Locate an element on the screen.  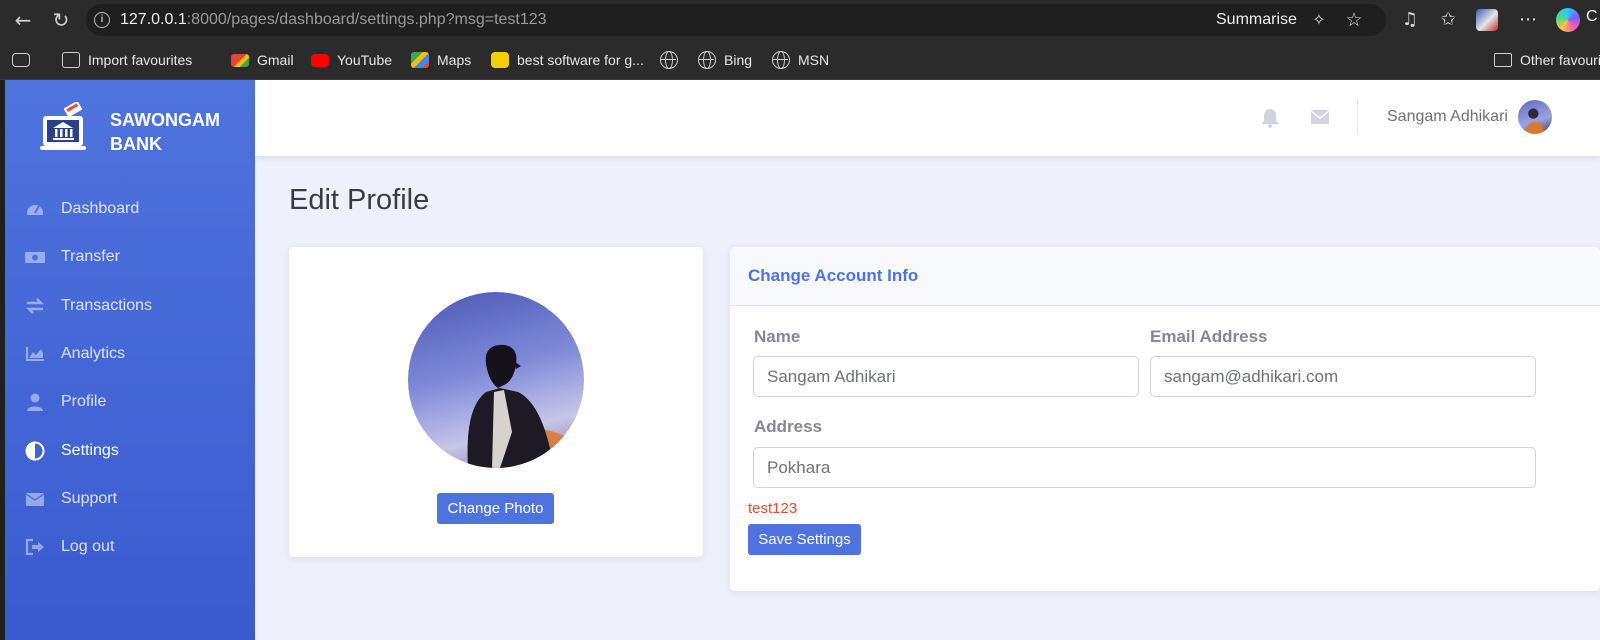
card-title: Change Account Info is located at coordinates (833, 275).